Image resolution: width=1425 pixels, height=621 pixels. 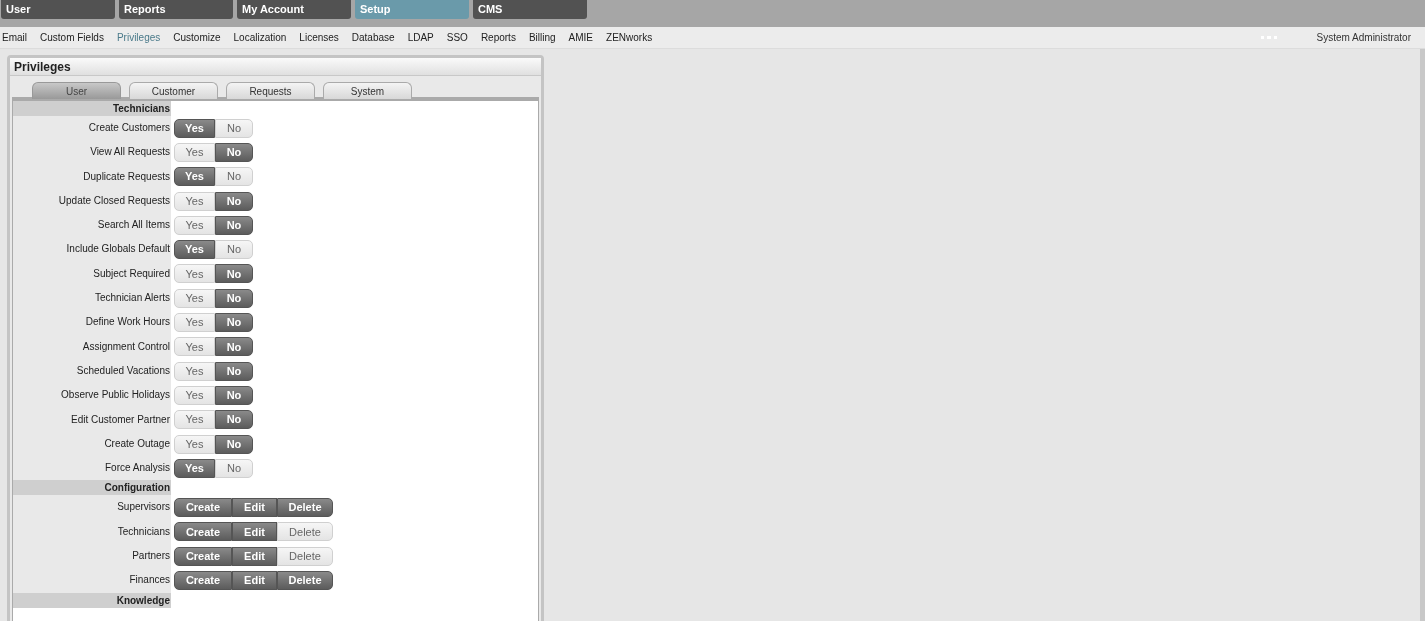 I want to click on sub-nav-link: Reports, so click(x=498, y=37).